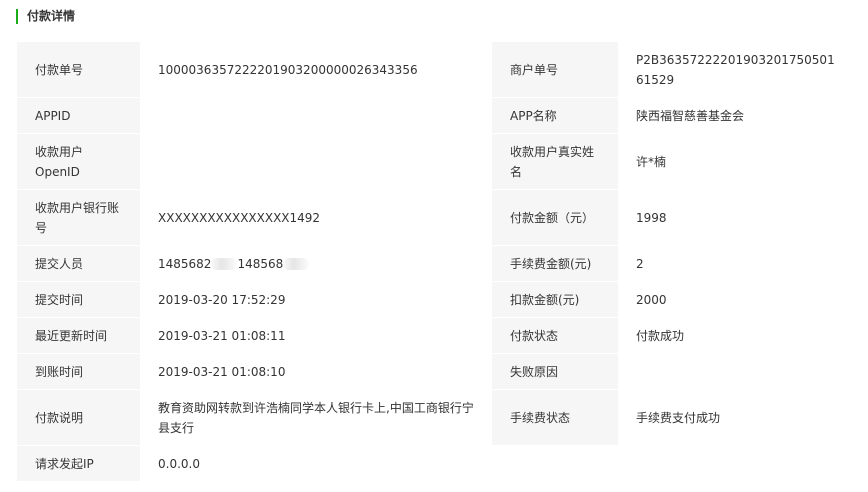 This screenshot has width=868, height=492. Describe the element at coordinates (555, 371) in the screenshot. I see `failure-reason-label: 失败原因` at that location.